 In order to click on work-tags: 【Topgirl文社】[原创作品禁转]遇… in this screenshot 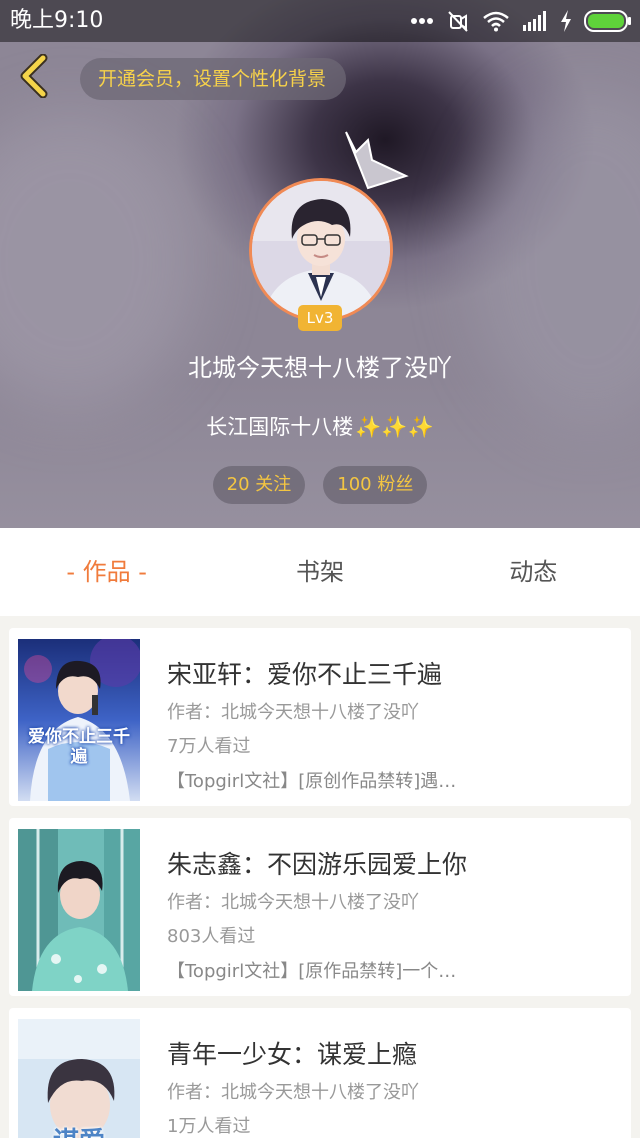, I will do `click(312, 781)`.